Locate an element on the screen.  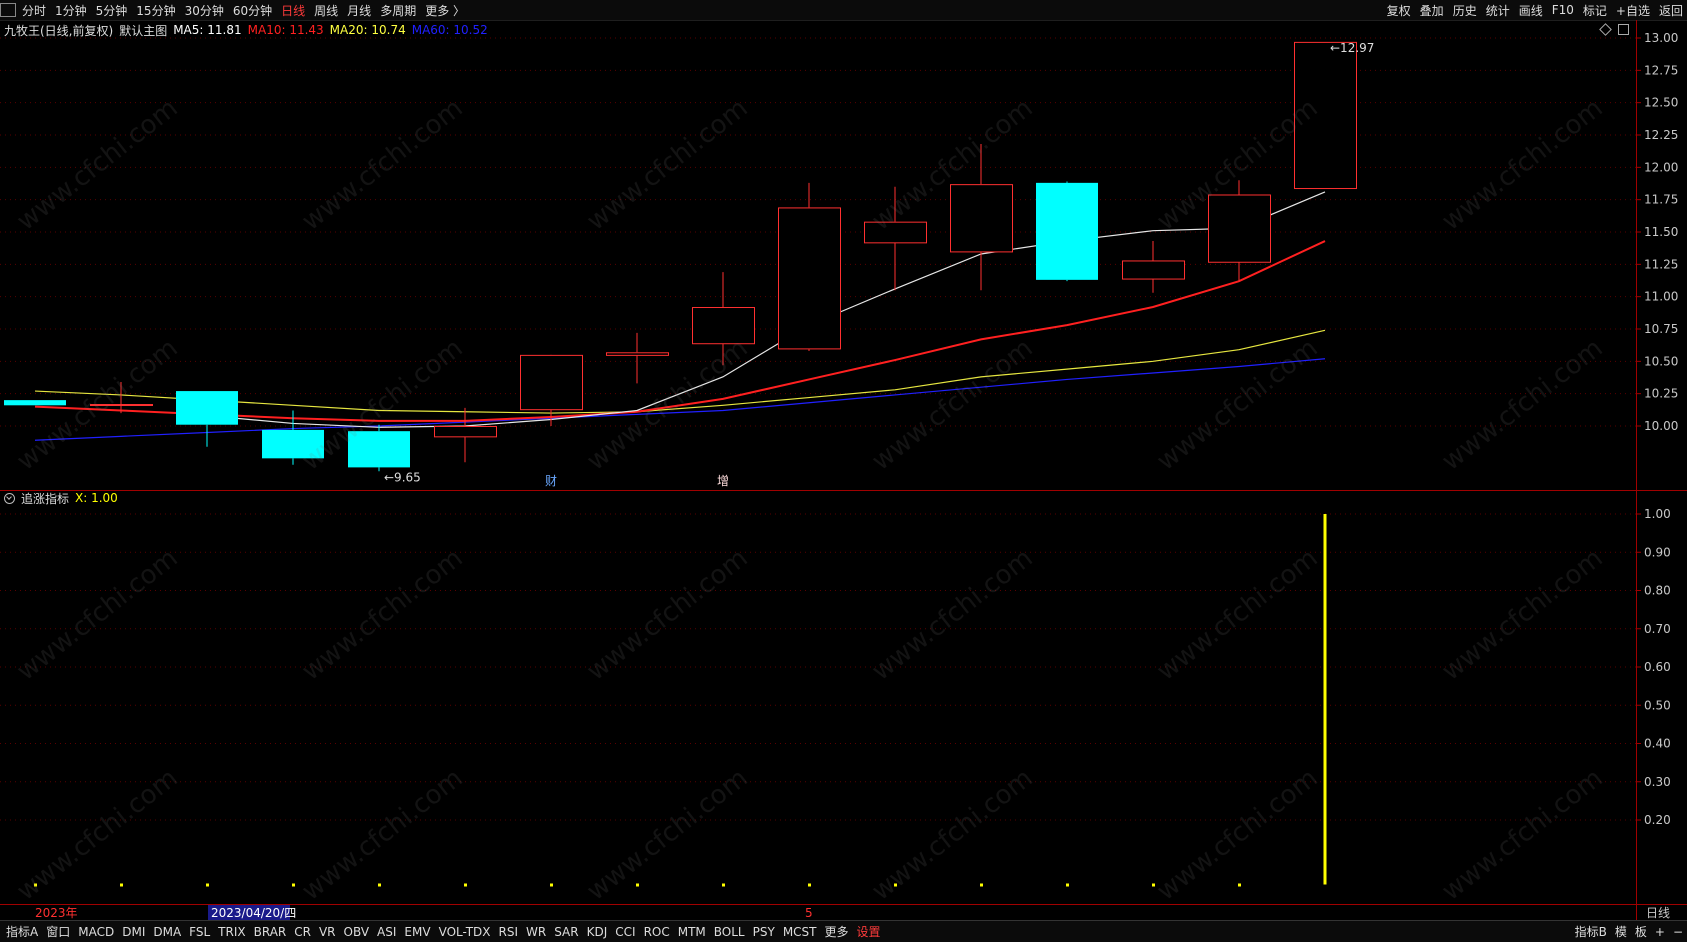
indicator-tab-17: KDJ is located at coordinates (597, 932).